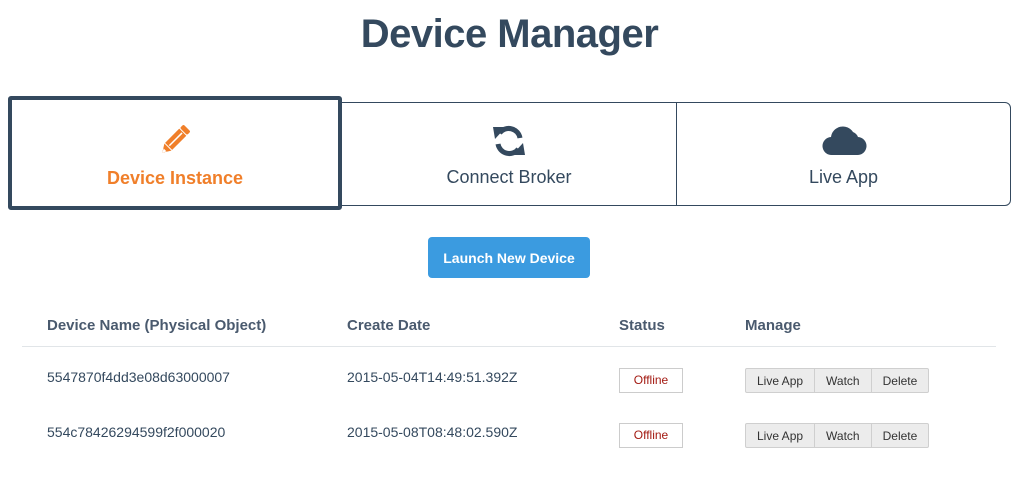 This screenshot has height=482, width=1019. I want to click on tab-live-app: Live App, so click(843, 154).